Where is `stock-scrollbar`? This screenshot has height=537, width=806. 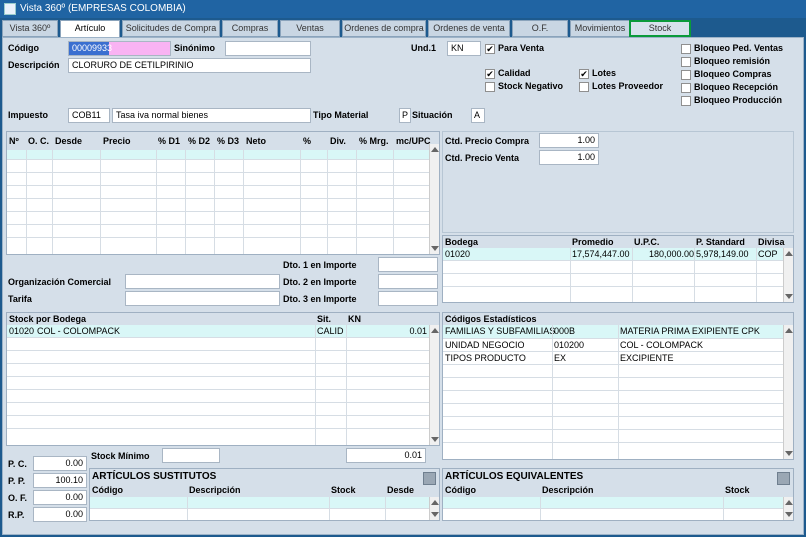 stock-scrollbar is located at coordinates (434, 385).